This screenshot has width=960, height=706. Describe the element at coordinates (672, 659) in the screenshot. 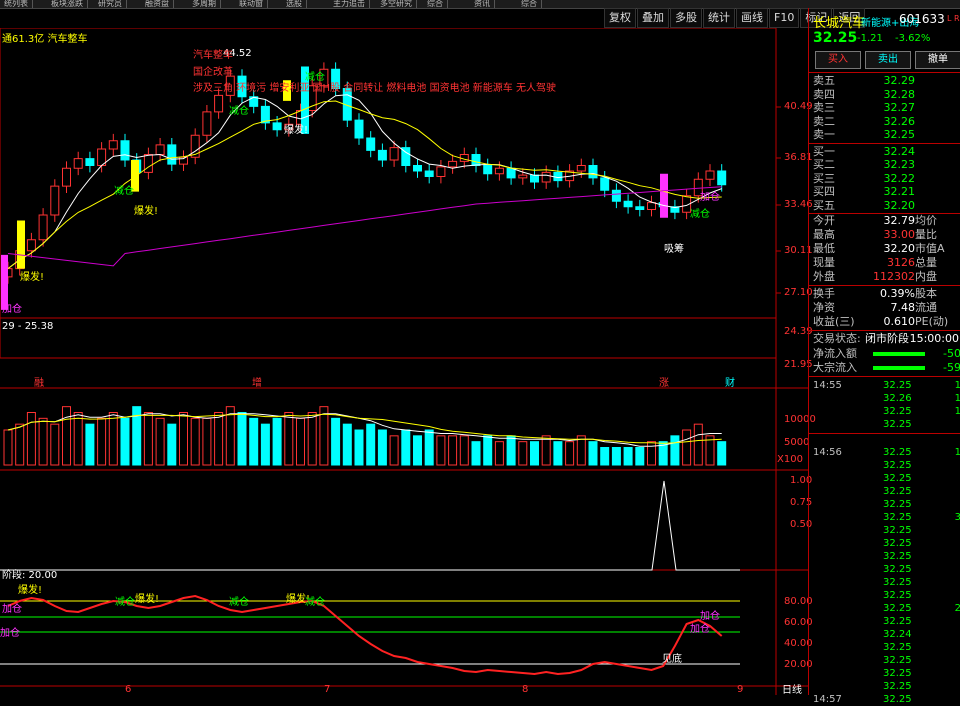

I see `osc-signal-bottom: 见底` at that location.